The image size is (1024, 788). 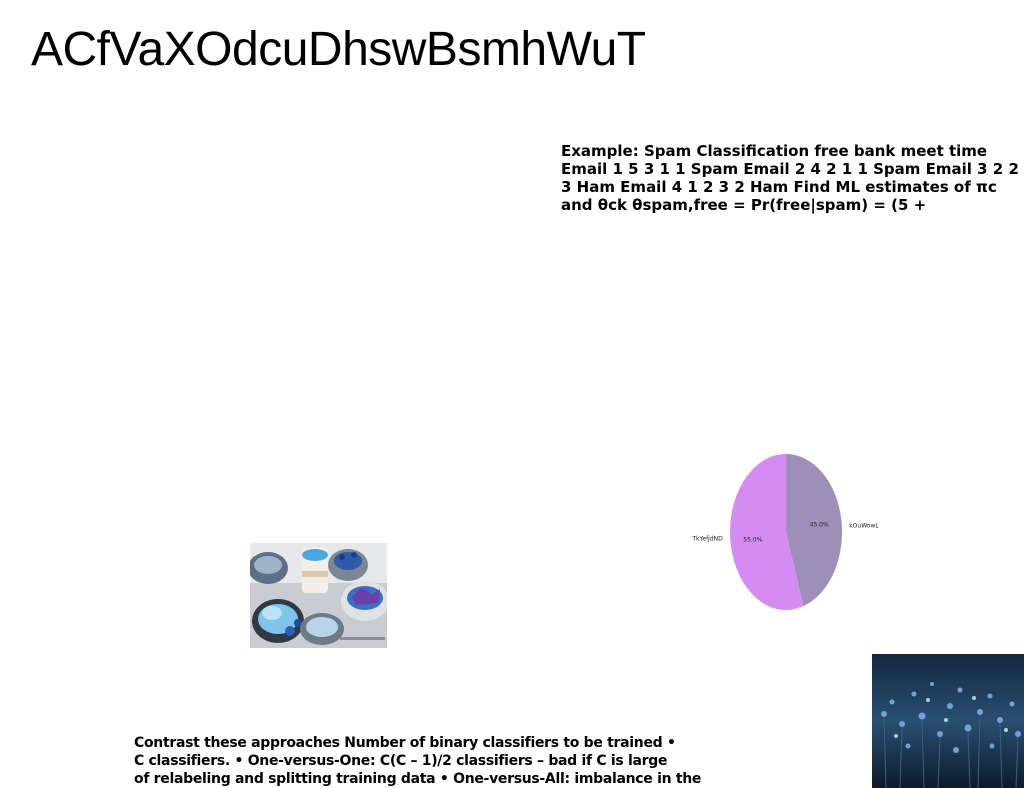 What do you see at coordinates (318, 595) in the screenshot?
I see `food-photo` at bounding box center [318, 595].